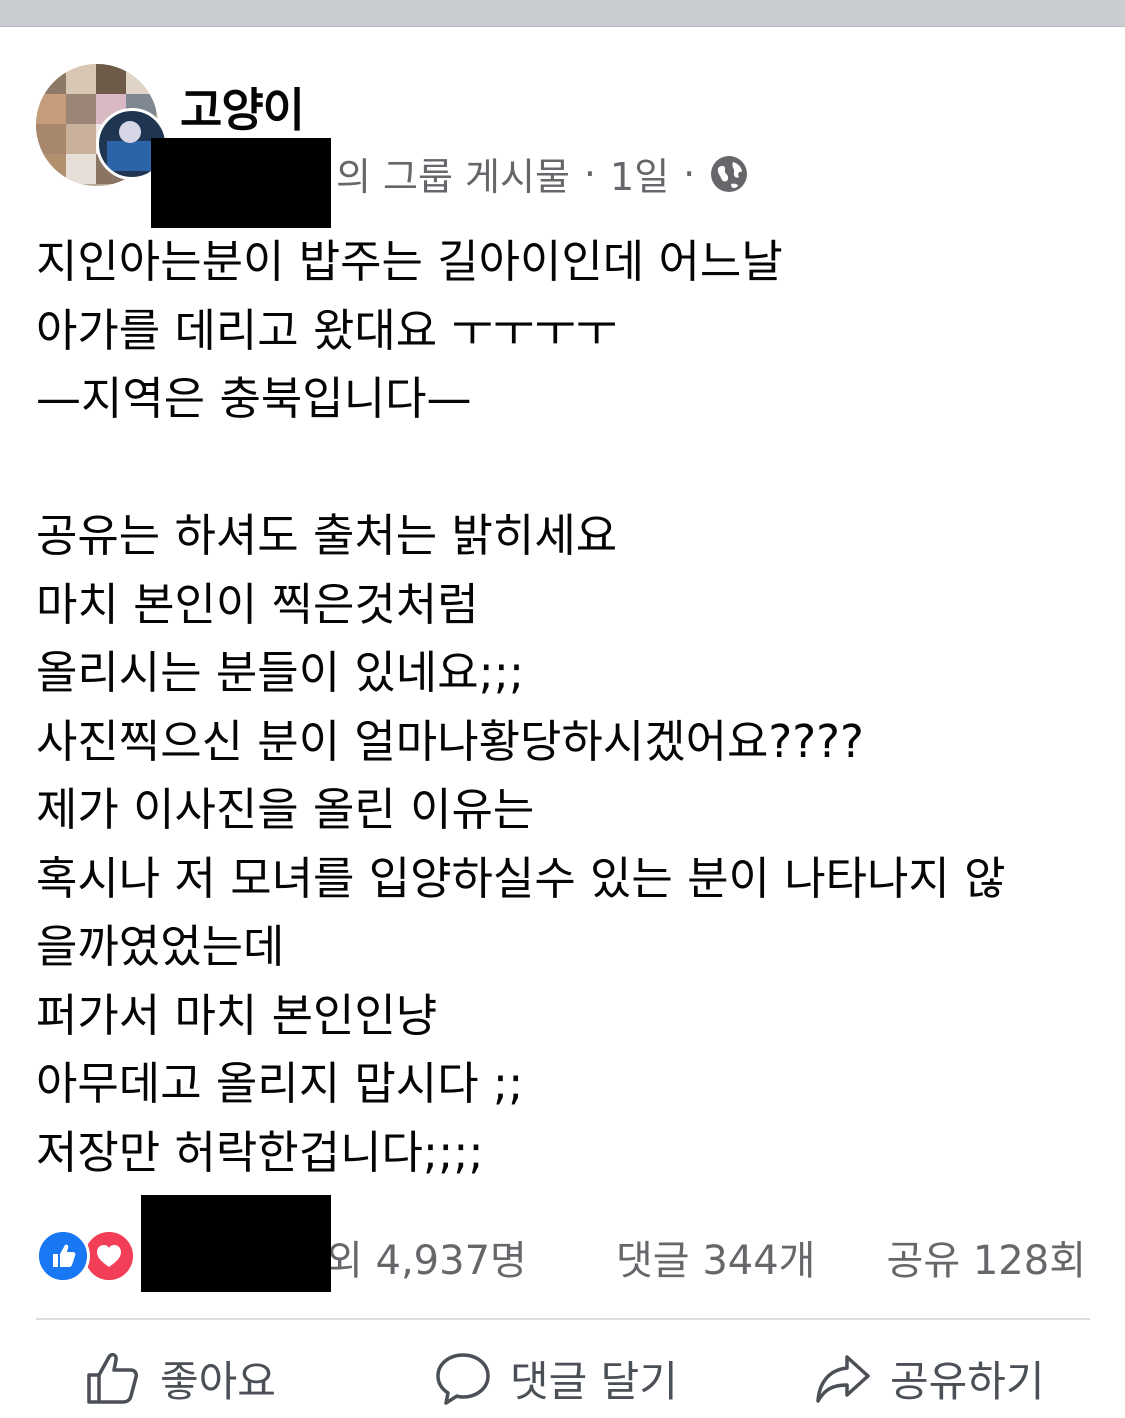 This screenshot has width=1125, height=1418. Describe the element at coordinates (280, 672) in the screenshot. I see `post-line: 올리시는 분들이 있네요;;;` at that location.